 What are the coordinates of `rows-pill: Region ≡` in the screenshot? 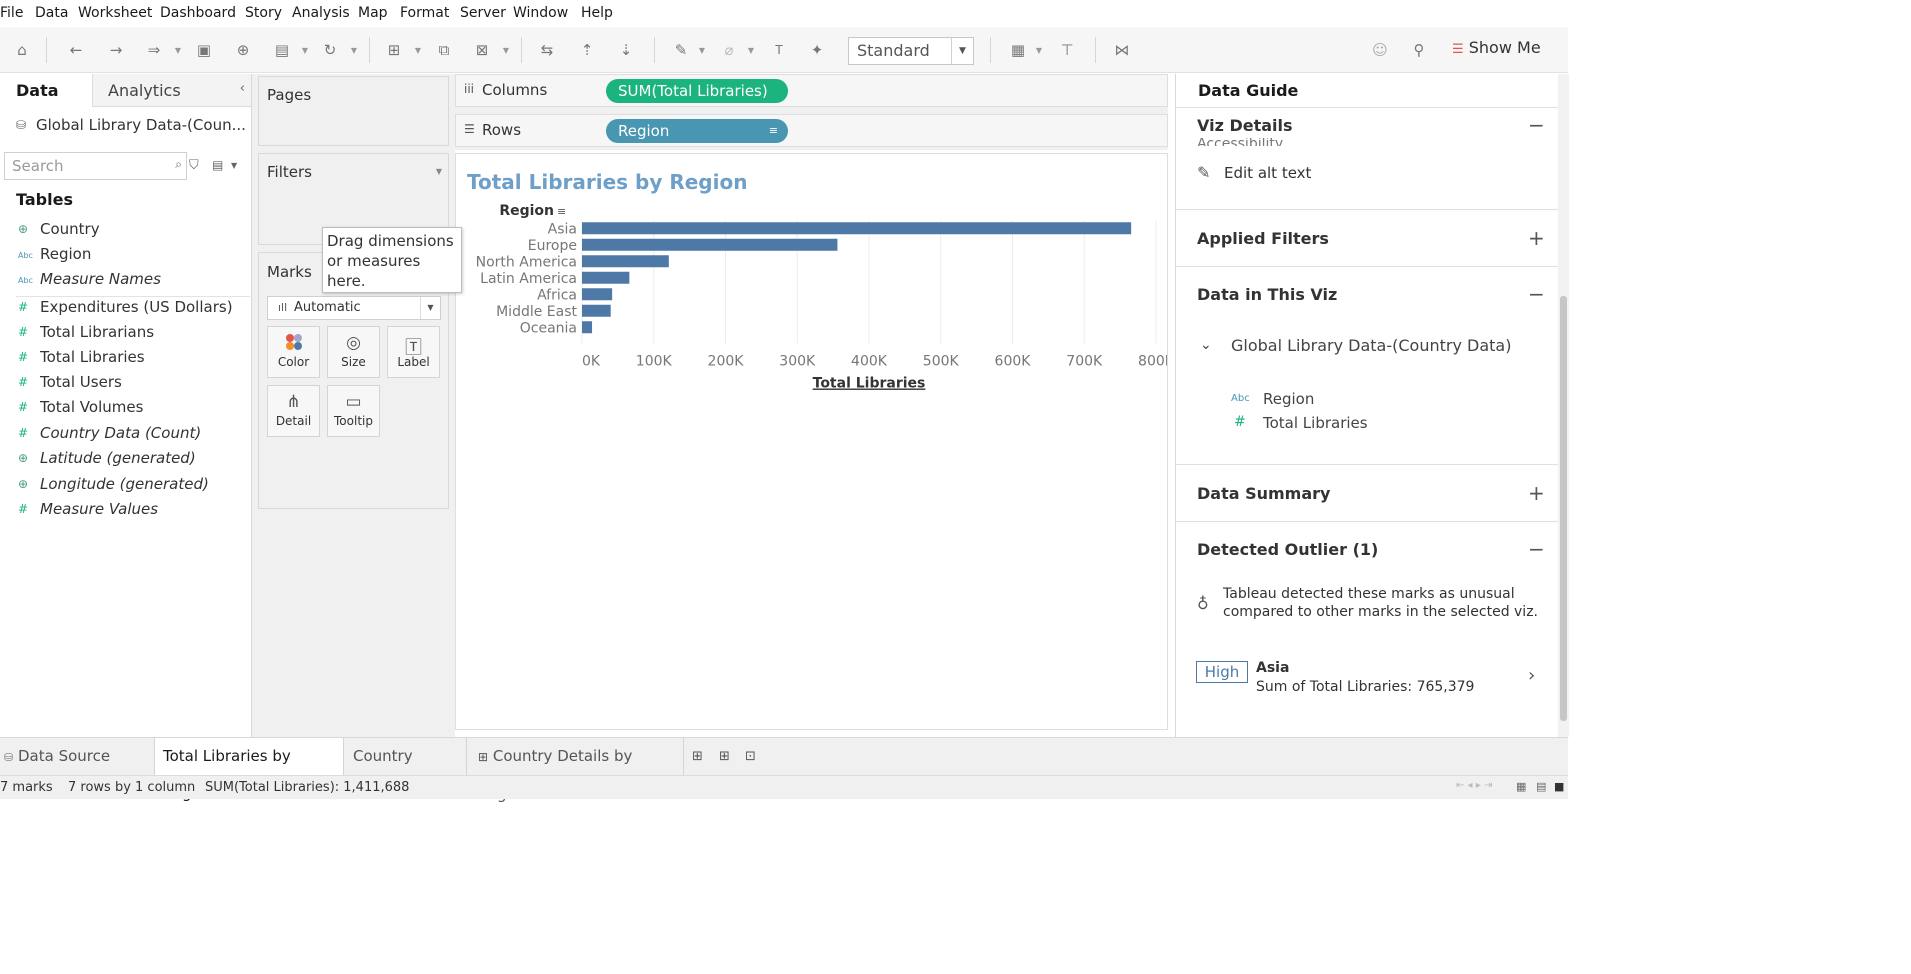 It's located at (697, 131).